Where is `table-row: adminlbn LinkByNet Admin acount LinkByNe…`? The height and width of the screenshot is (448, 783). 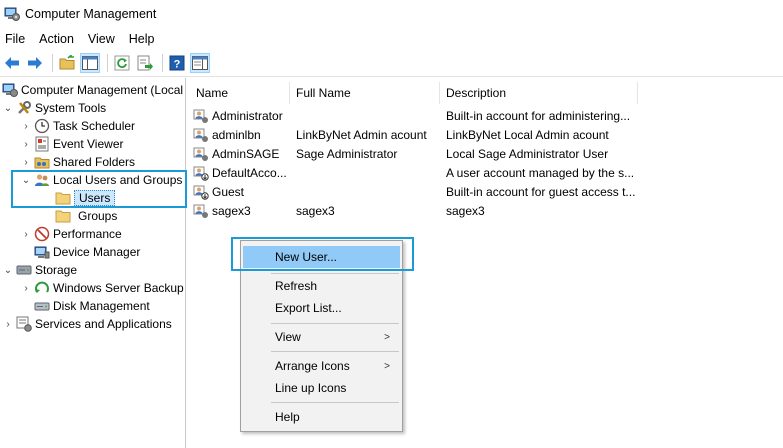
table-row: adminlbn LinkByNet Admin acount LinkByNe… is located at coordinates (414, 134).